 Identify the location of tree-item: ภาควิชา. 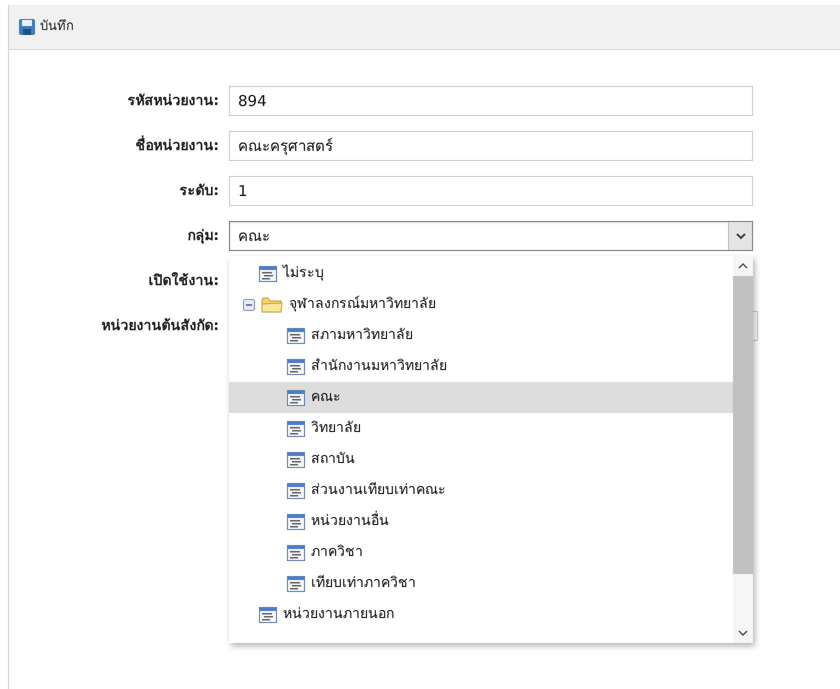
(481, 552).